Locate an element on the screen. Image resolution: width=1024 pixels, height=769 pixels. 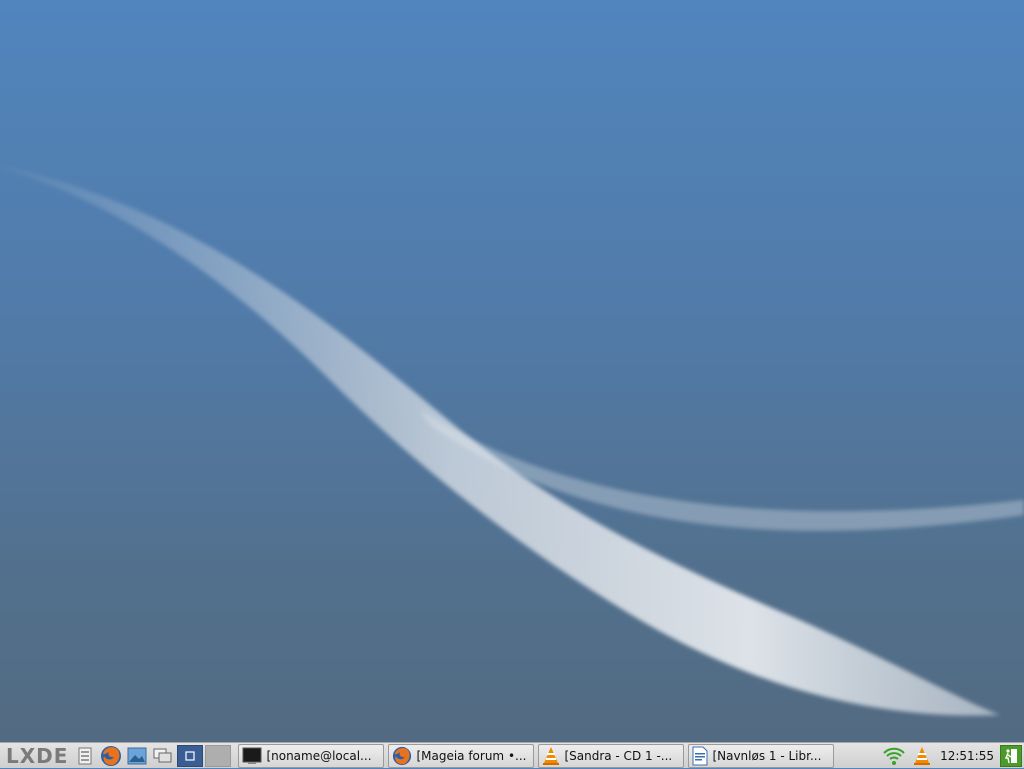
terminal-icon is located at coordinates (252, 755).